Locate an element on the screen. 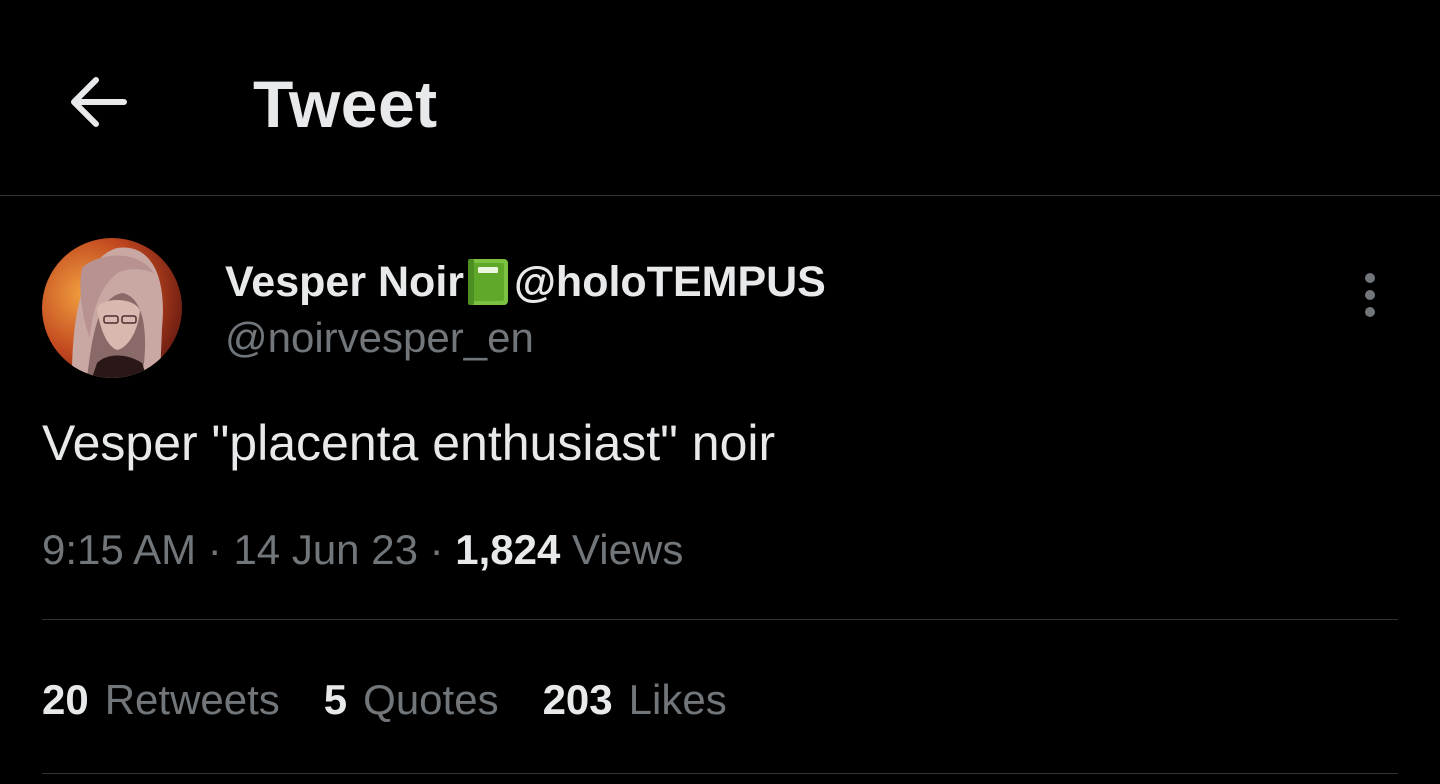  quotes-label: Quotes is located at coordinates (431, 699).